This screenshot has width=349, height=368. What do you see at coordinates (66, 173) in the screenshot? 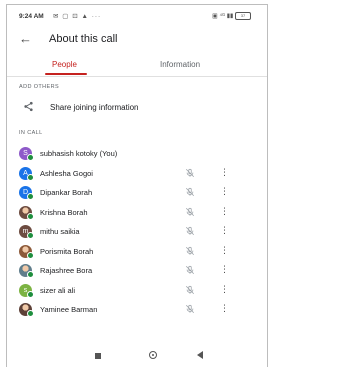
I see `participant-name: Ashlesha Gogoi` at bounding box center [66, 173].